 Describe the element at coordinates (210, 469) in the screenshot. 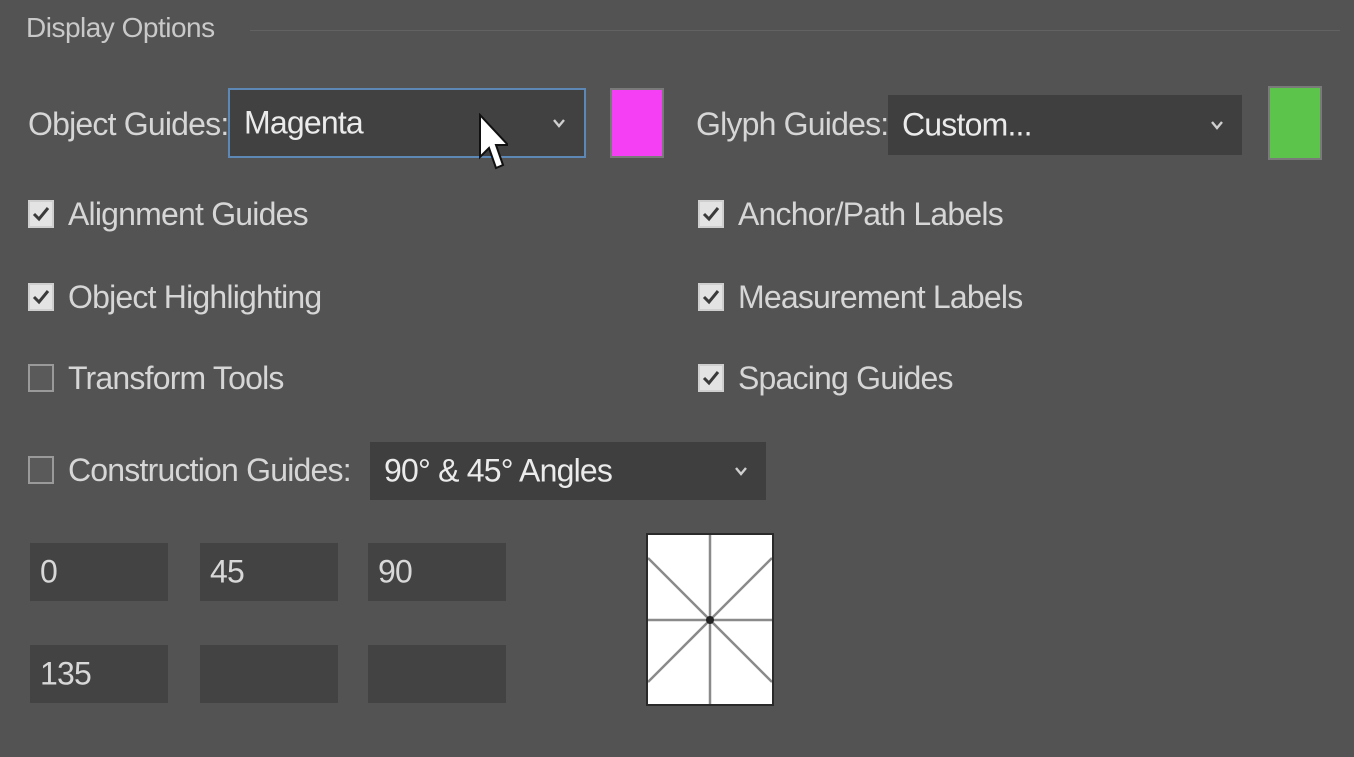

I see `construction-guides-label: Construction Guides:` at that location.